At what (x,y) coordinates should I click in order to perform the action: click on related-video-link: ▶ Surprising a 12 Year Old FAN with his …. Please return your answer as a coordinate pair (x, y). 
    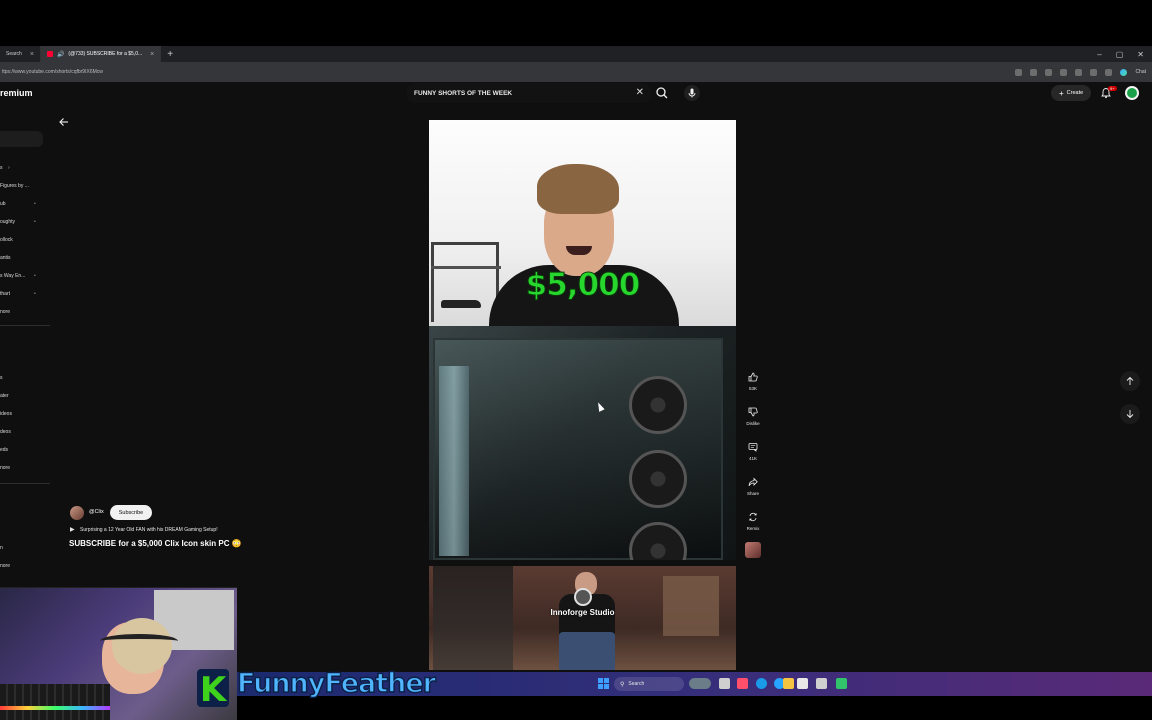
    Looking at the image, I should click on (144, 529).